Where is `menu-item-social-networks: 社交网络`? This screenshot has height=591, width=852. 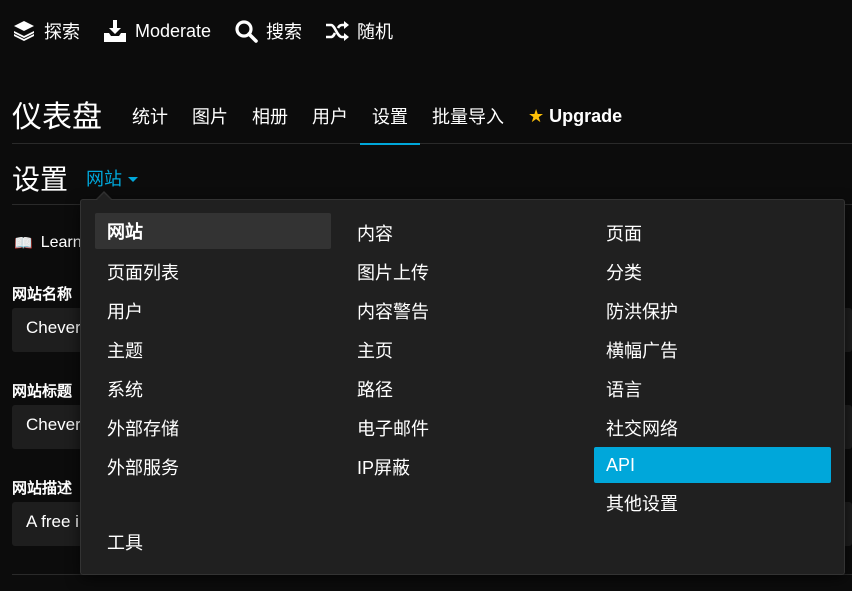
menu-item-social-networks: 社交网络 is located at coordinates (712, 428).